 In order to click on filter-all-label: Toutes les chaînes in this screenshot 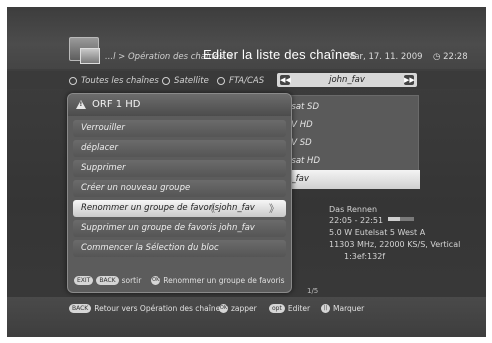, I will do `click(120, 81)`.